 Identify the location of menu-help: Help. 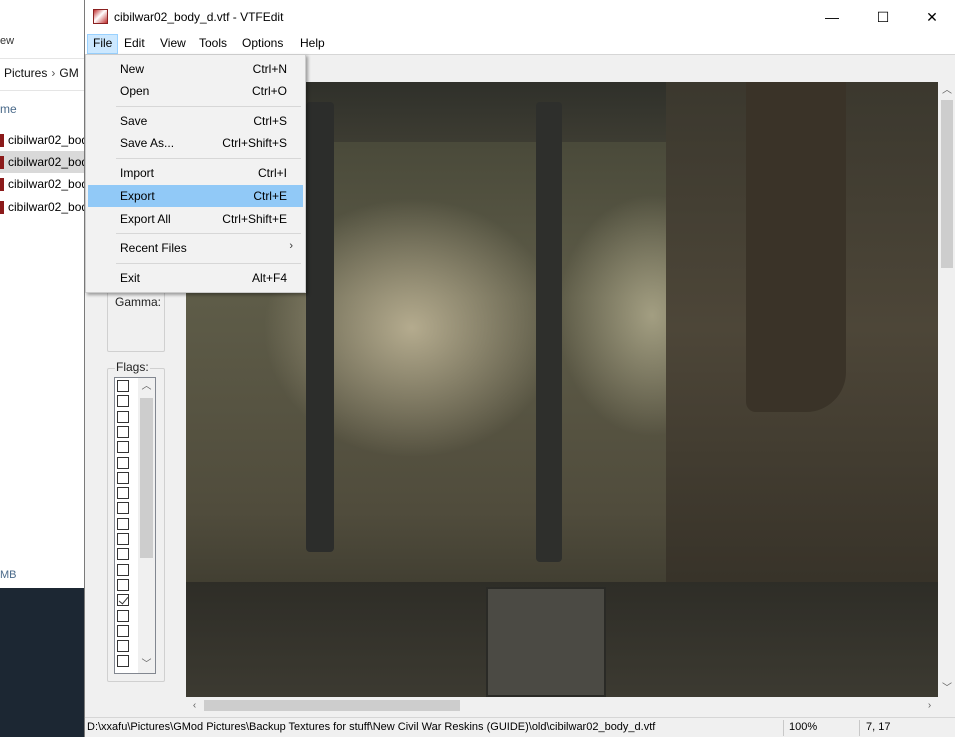
(312, 44).